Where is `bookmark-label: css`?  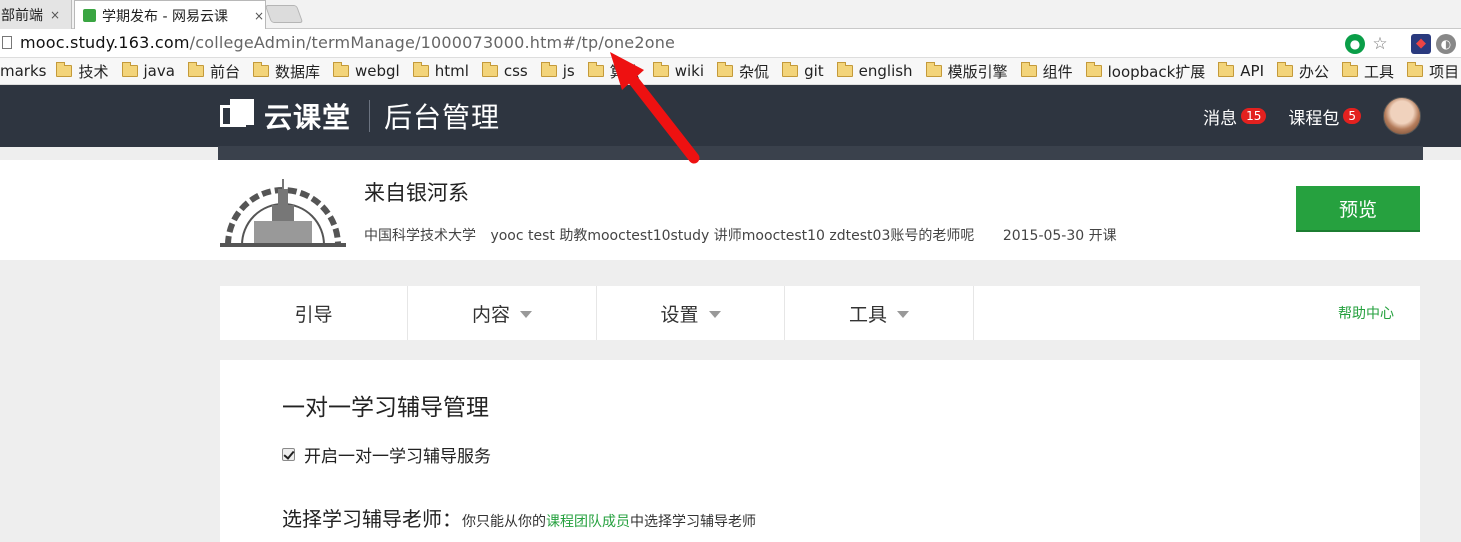
bookmark-label: css is located at coordinates (515, 71).